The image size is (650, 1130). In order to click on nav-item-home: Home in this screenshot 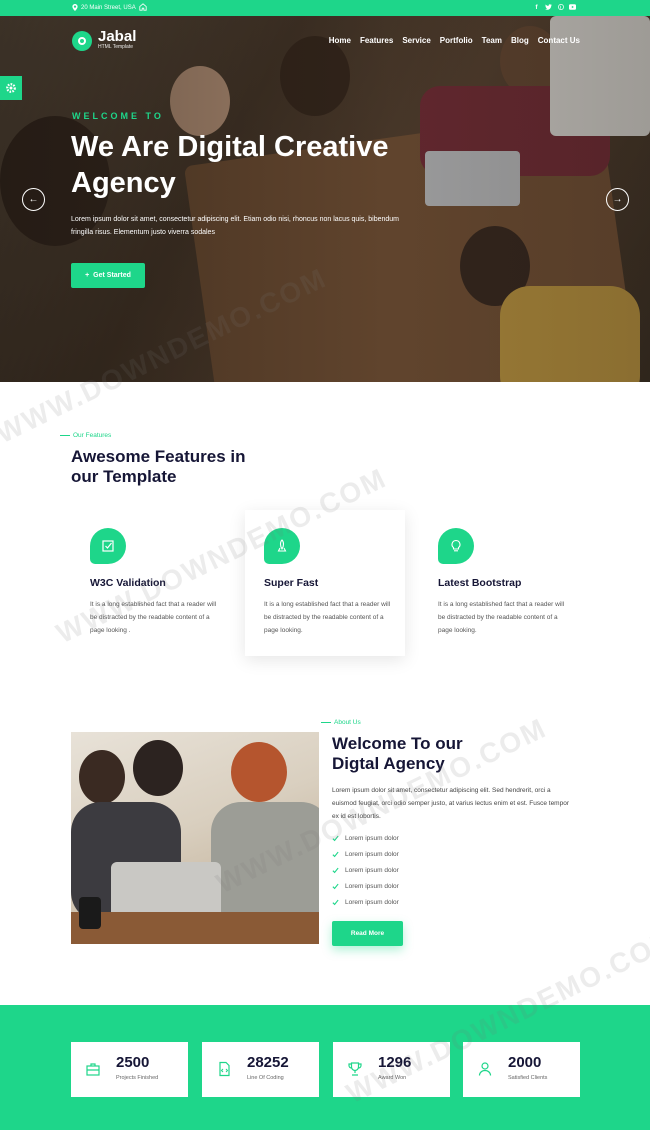, I will do `click(340, 40)`.